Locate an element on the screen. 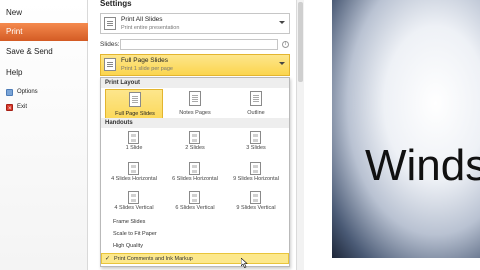 This screenshot has width=480, height=270. scale-to-fit-label: Scale to Fit Paper is located at coordinates (135, 234).